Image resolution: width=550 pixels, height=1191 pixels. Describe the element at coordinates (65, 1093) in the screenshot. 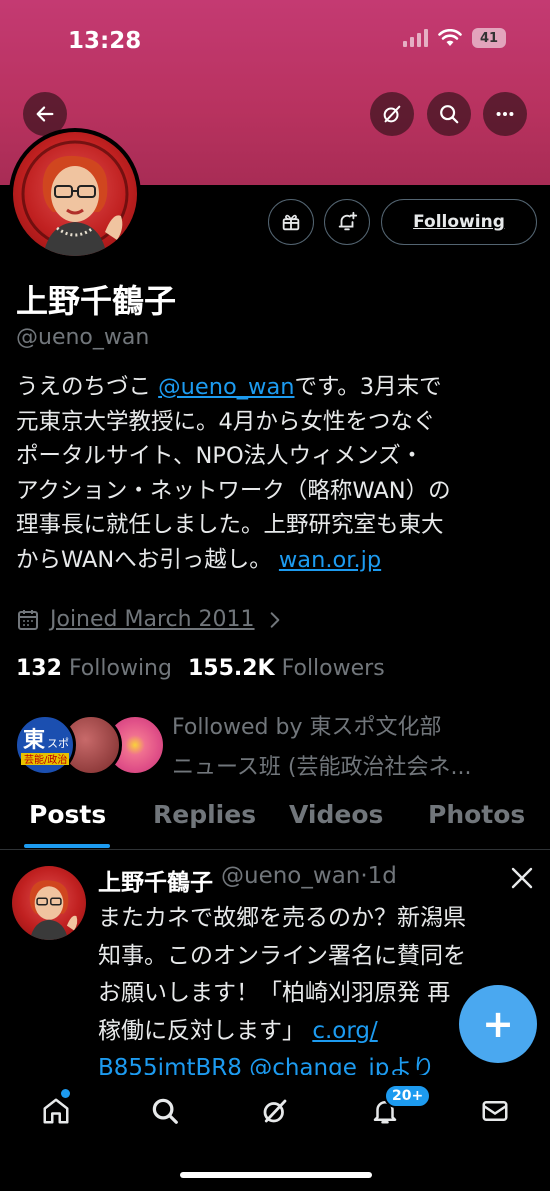

I see `home-unread-dot` at that location.